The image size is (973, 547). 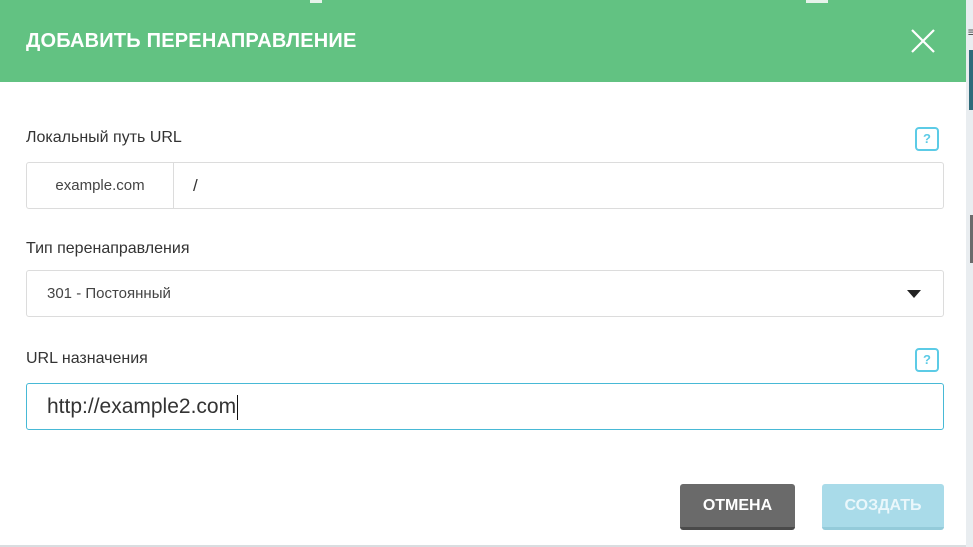 I want to click on close-x-icon, so click(x=923, y=41).